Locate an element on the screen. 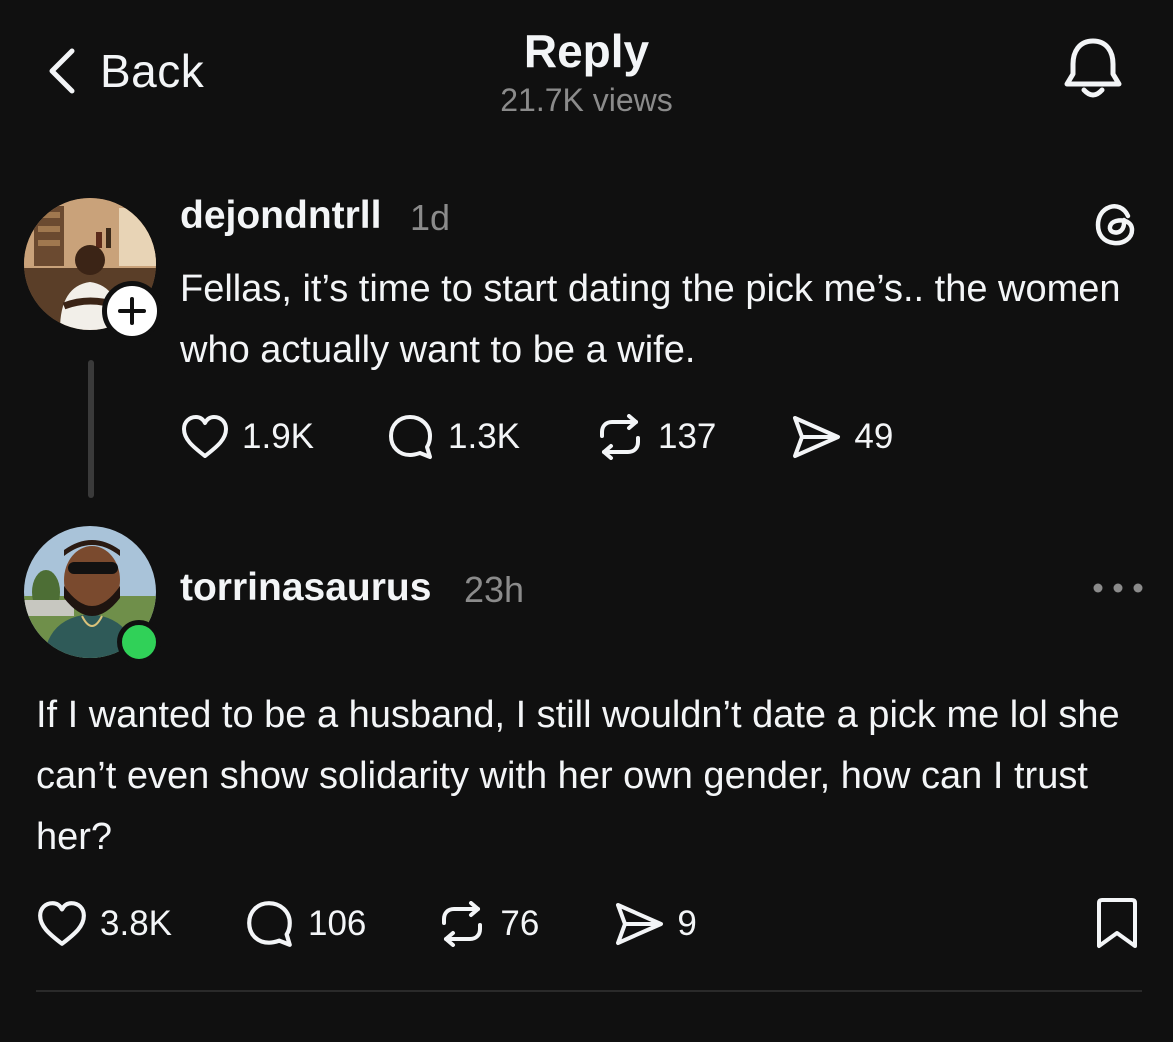  post-time: 23h is located at coordinates (494, 589).